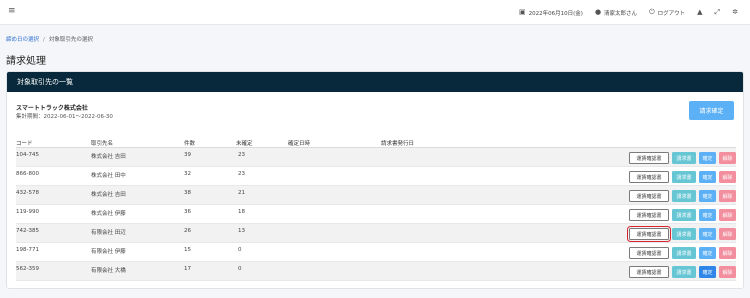 Image resolution: width=750 pixels, height=298 pixels. What do you see at coordinates (22, 40) in the screenshot?
I see `breadcrumb-link-closing-date: 締め日の選択` at bounding box center [22, 40].